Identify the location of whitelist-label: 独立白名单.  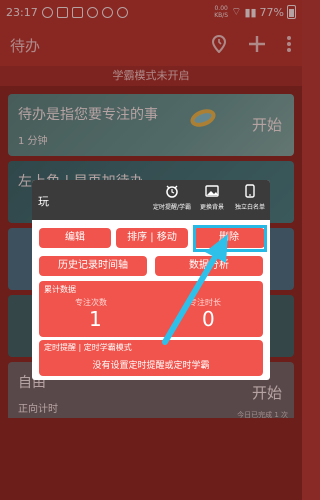
(249, 207).